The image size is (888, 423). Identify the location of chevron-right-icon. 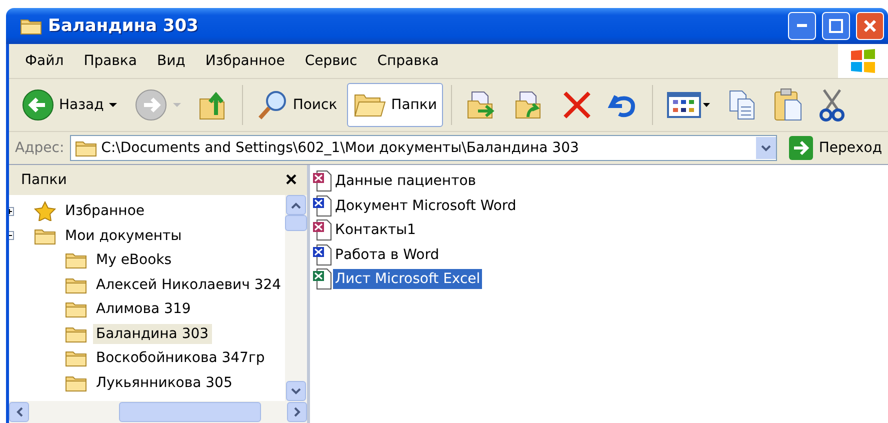
(297, 412).